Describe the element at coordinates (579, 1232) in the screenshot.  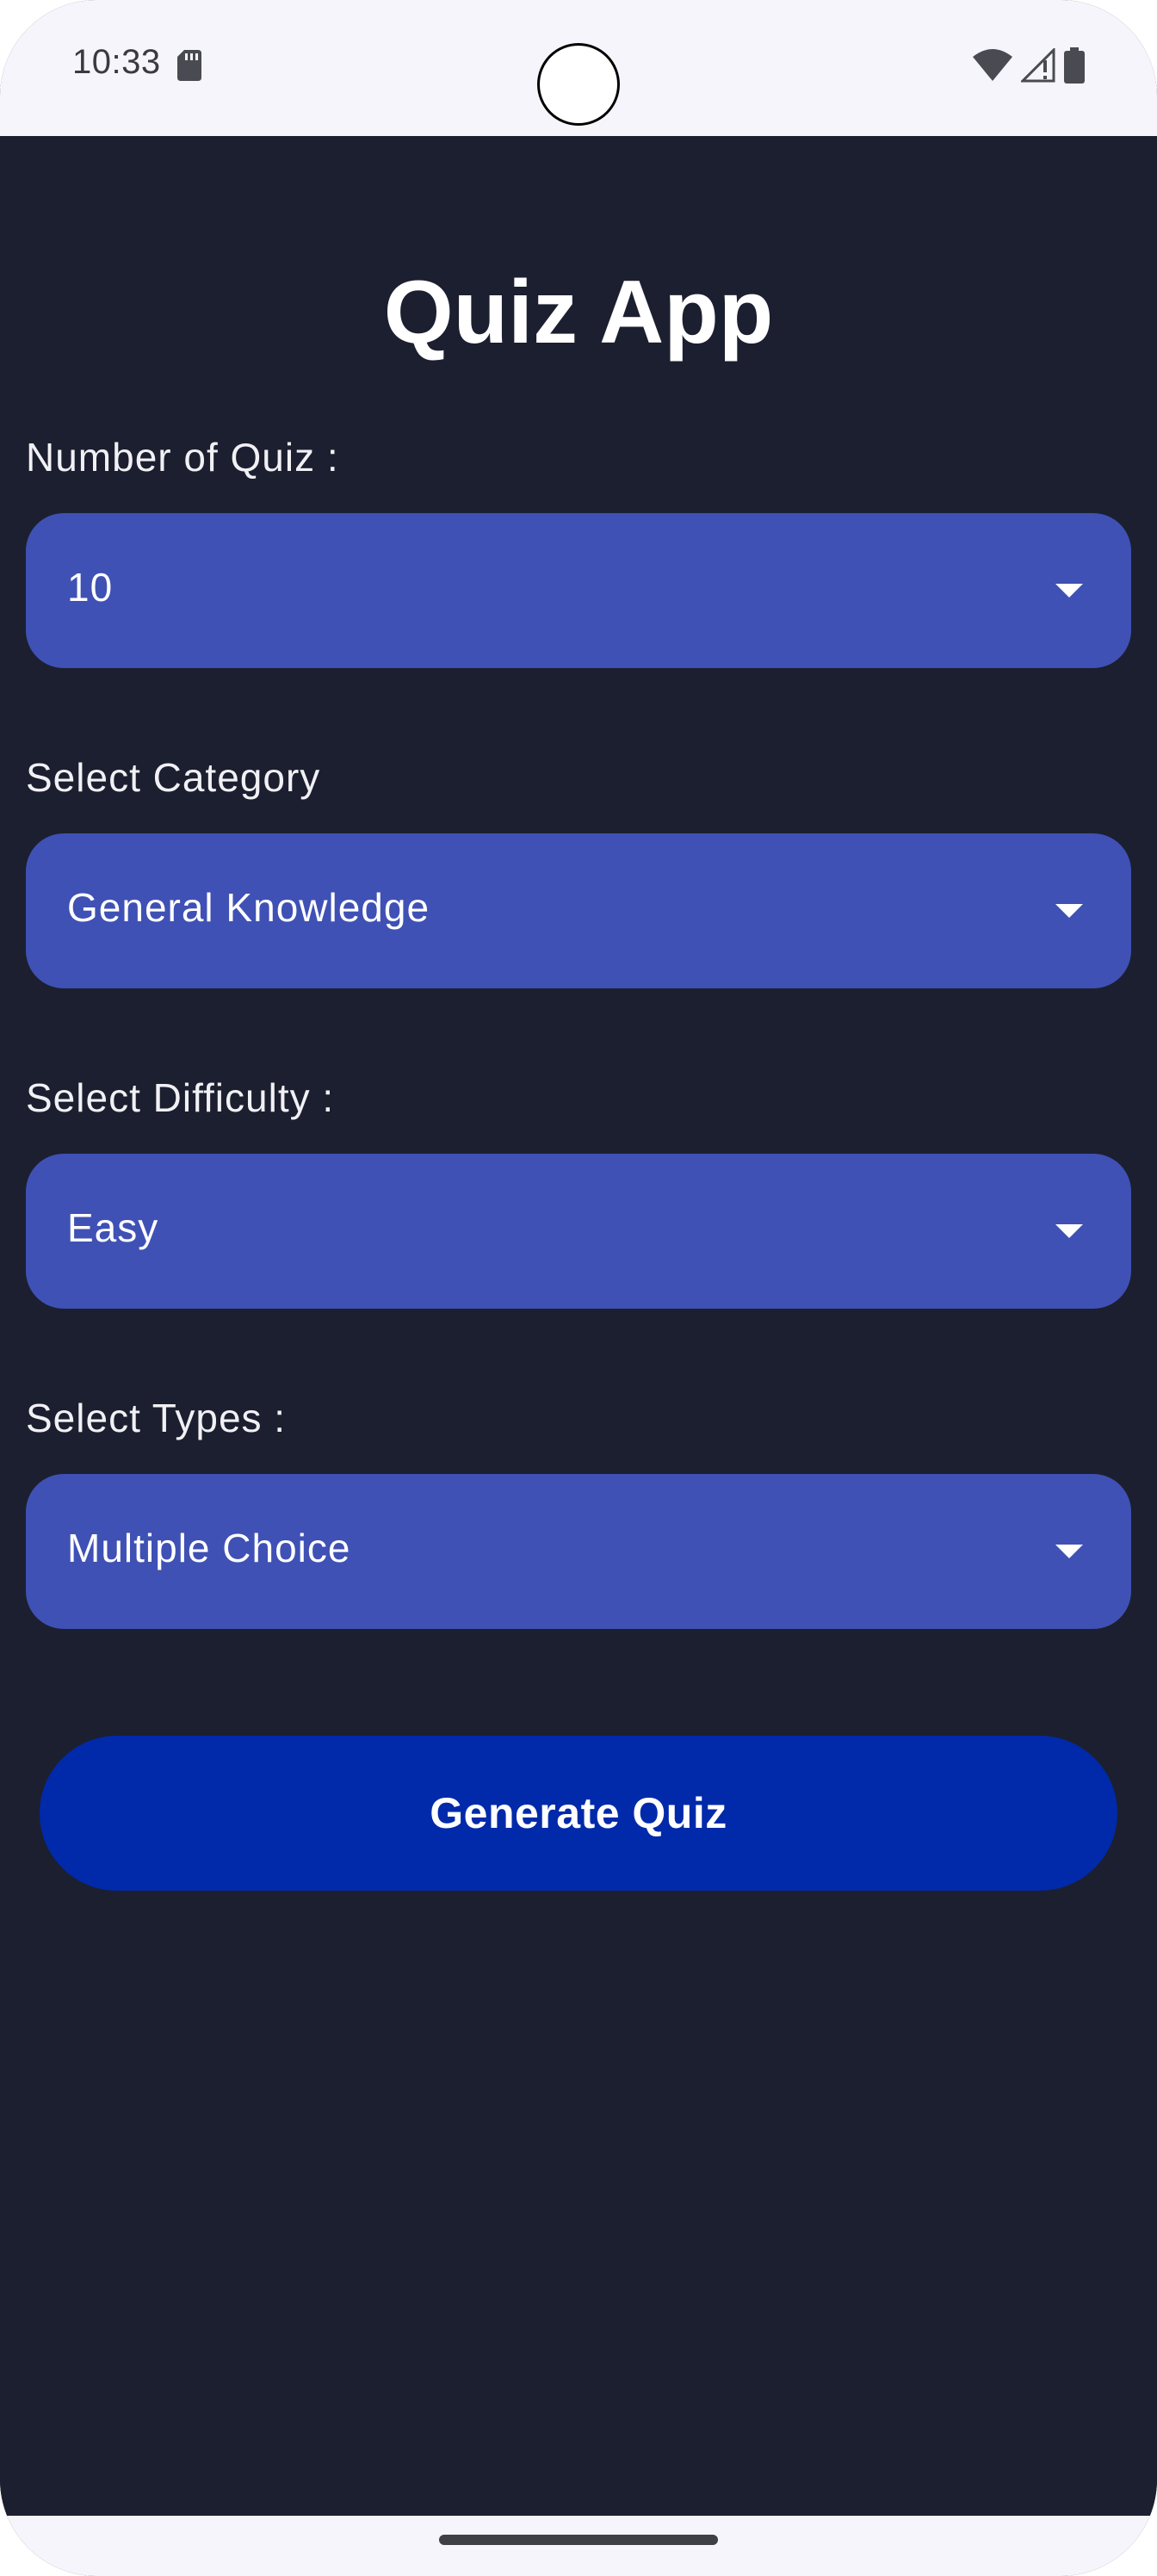
I see `difficulty-dropdown: Easy` at that location.